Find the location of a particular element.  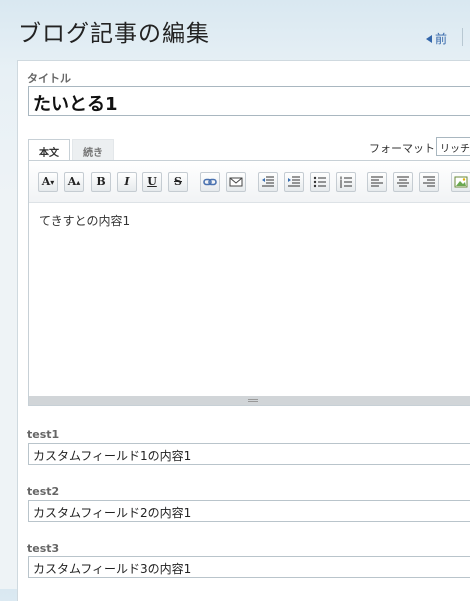

align-right-button is located at coordinates (429, 182).